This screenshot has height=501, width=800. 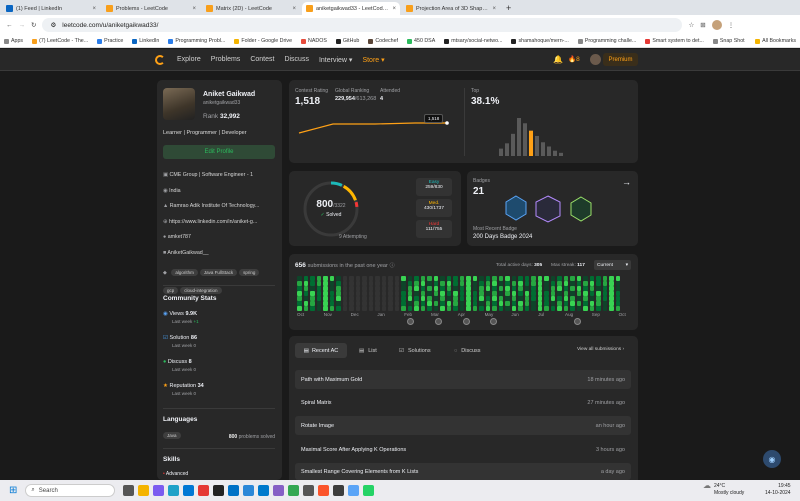 What do you see at coordinates (321, 350) in the screenshot?
I see `tab-recent-ac: ▤ Recent AC` at bounding box center [321, 350].